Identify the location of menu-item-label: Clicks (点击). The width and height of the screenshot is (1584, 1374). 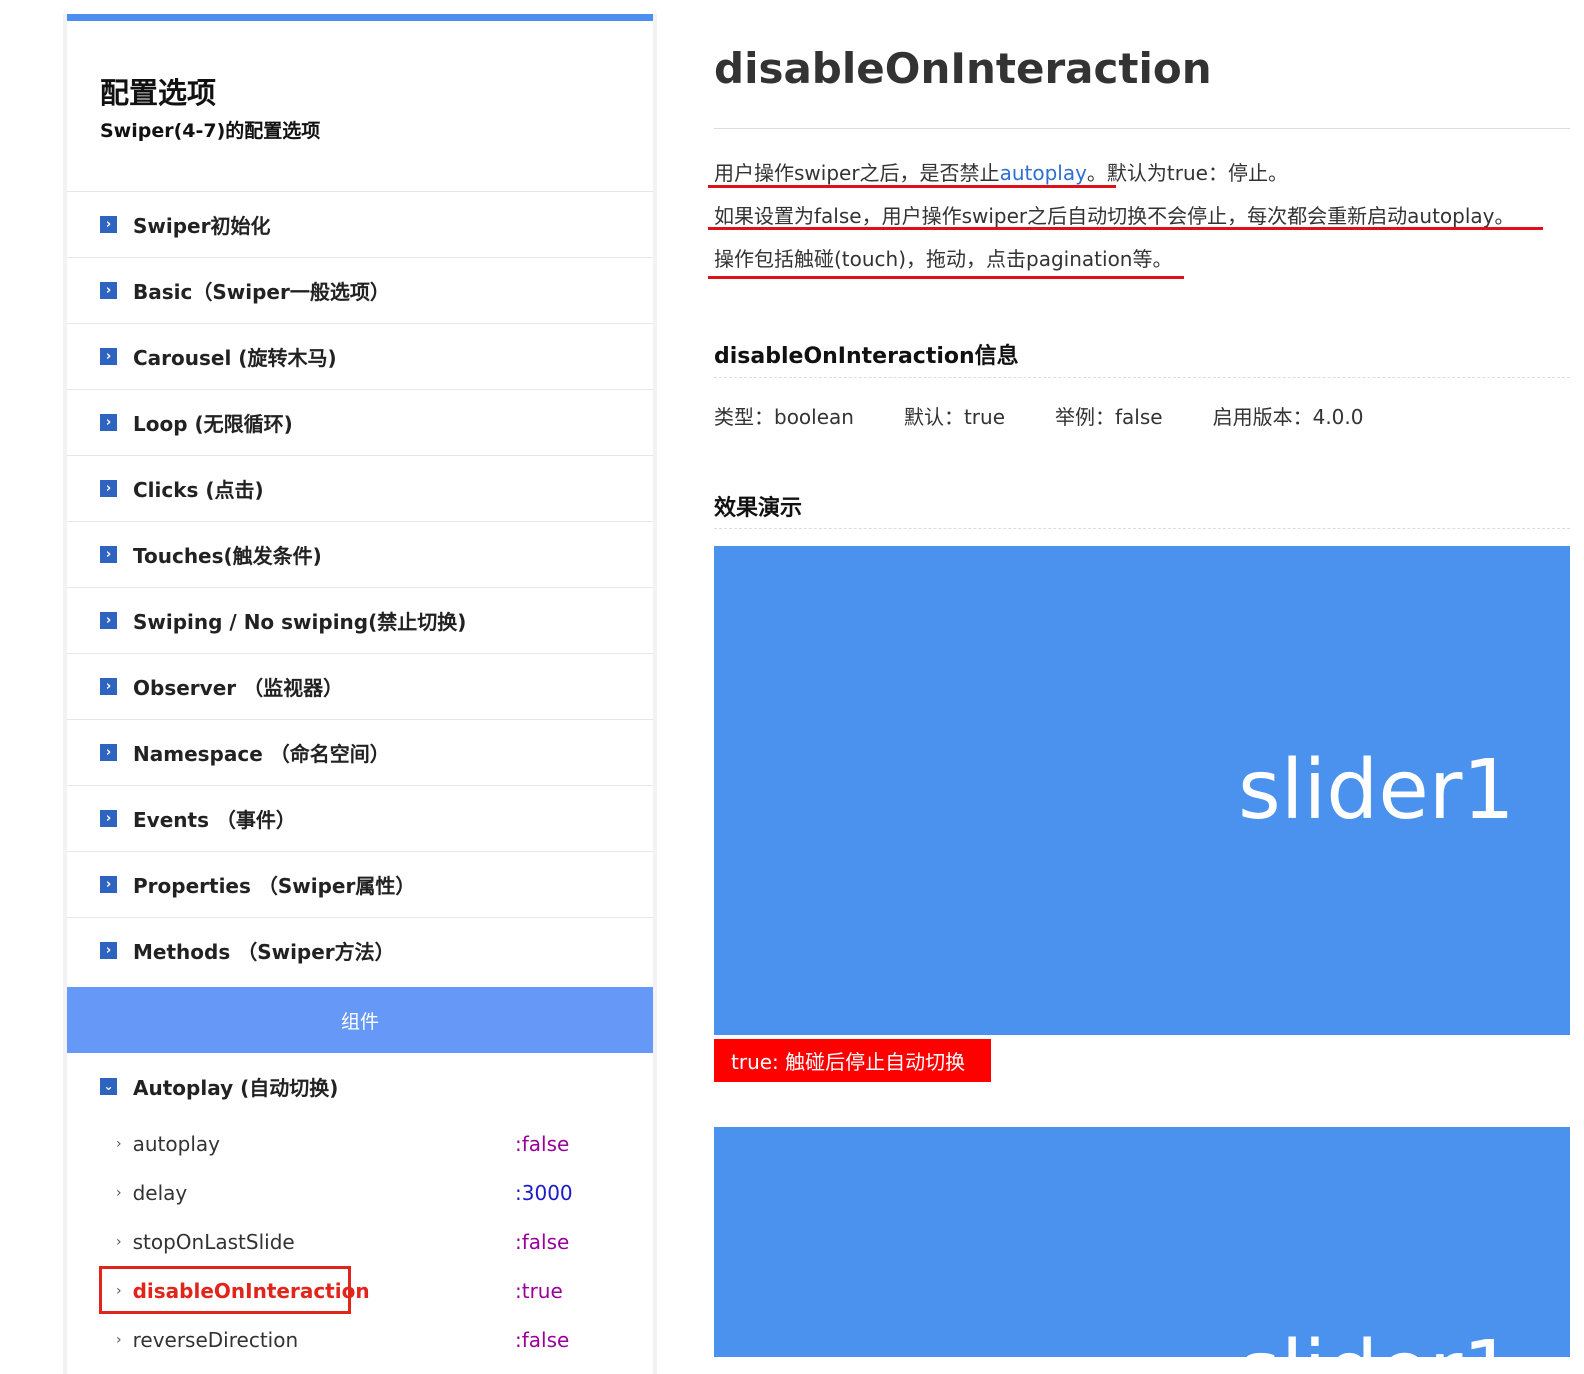
(198, 490).